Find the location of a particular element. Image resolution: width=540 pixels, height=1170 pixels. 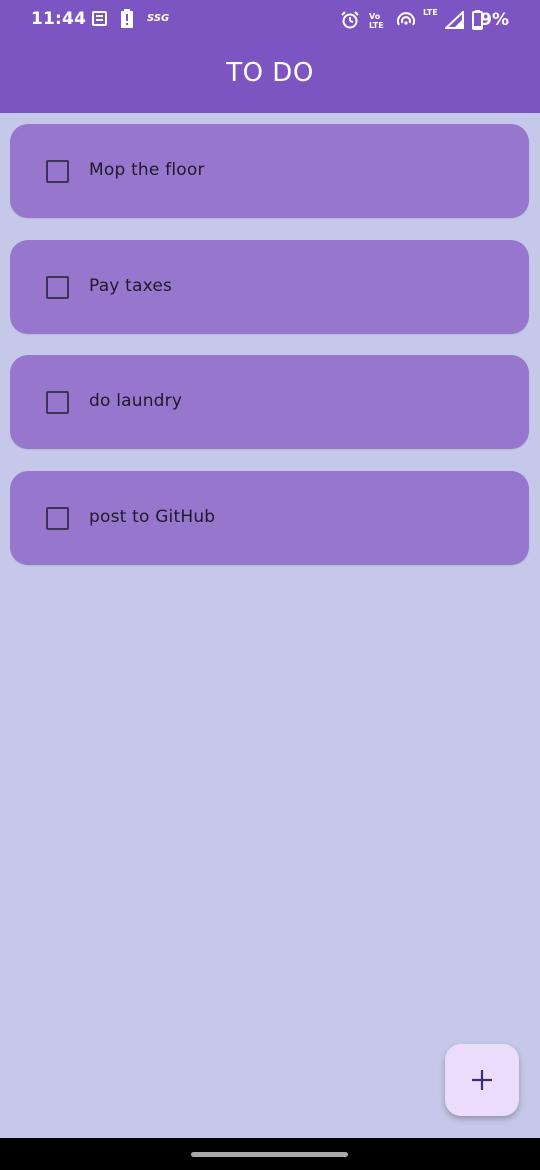

todo-label: Pay taxes is located at coordinates (131, 285).